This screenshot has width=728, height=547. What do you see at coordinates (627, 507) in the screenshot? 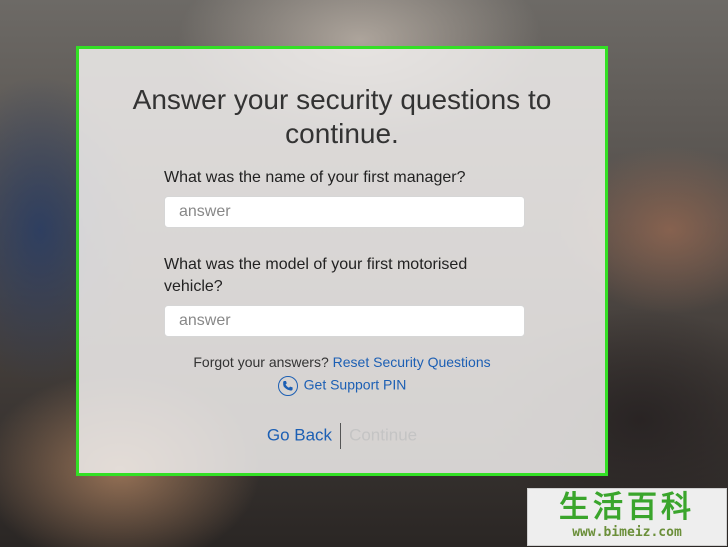
I see `watermark-chinese-text: 生活百科` at bounding box center [627, 507].